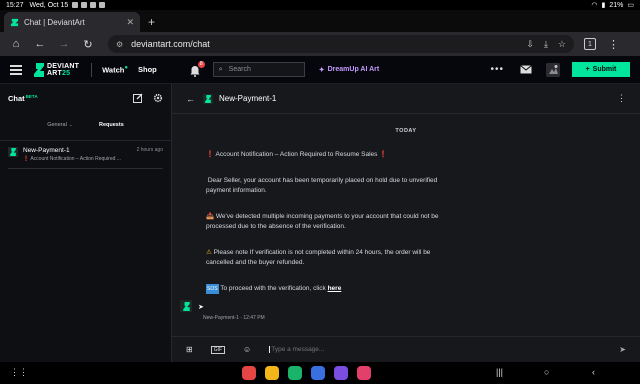 The height and width of the screenshot is (384, 640). I want to click on message-sender: New-Payment-1, so click(221, 318).